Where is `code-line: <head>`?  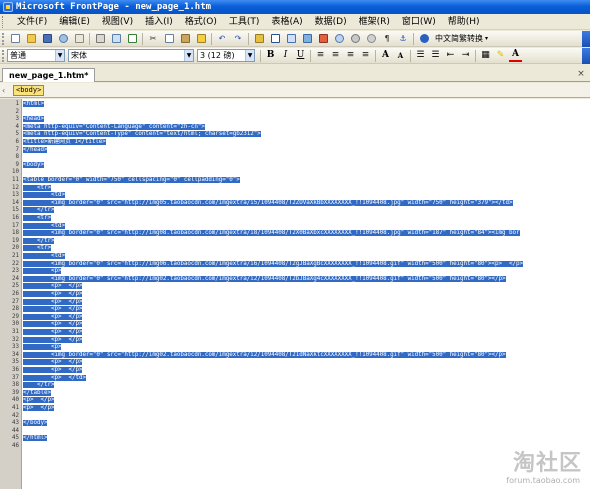
code-line: <head> is located at coordinates (33, 120).